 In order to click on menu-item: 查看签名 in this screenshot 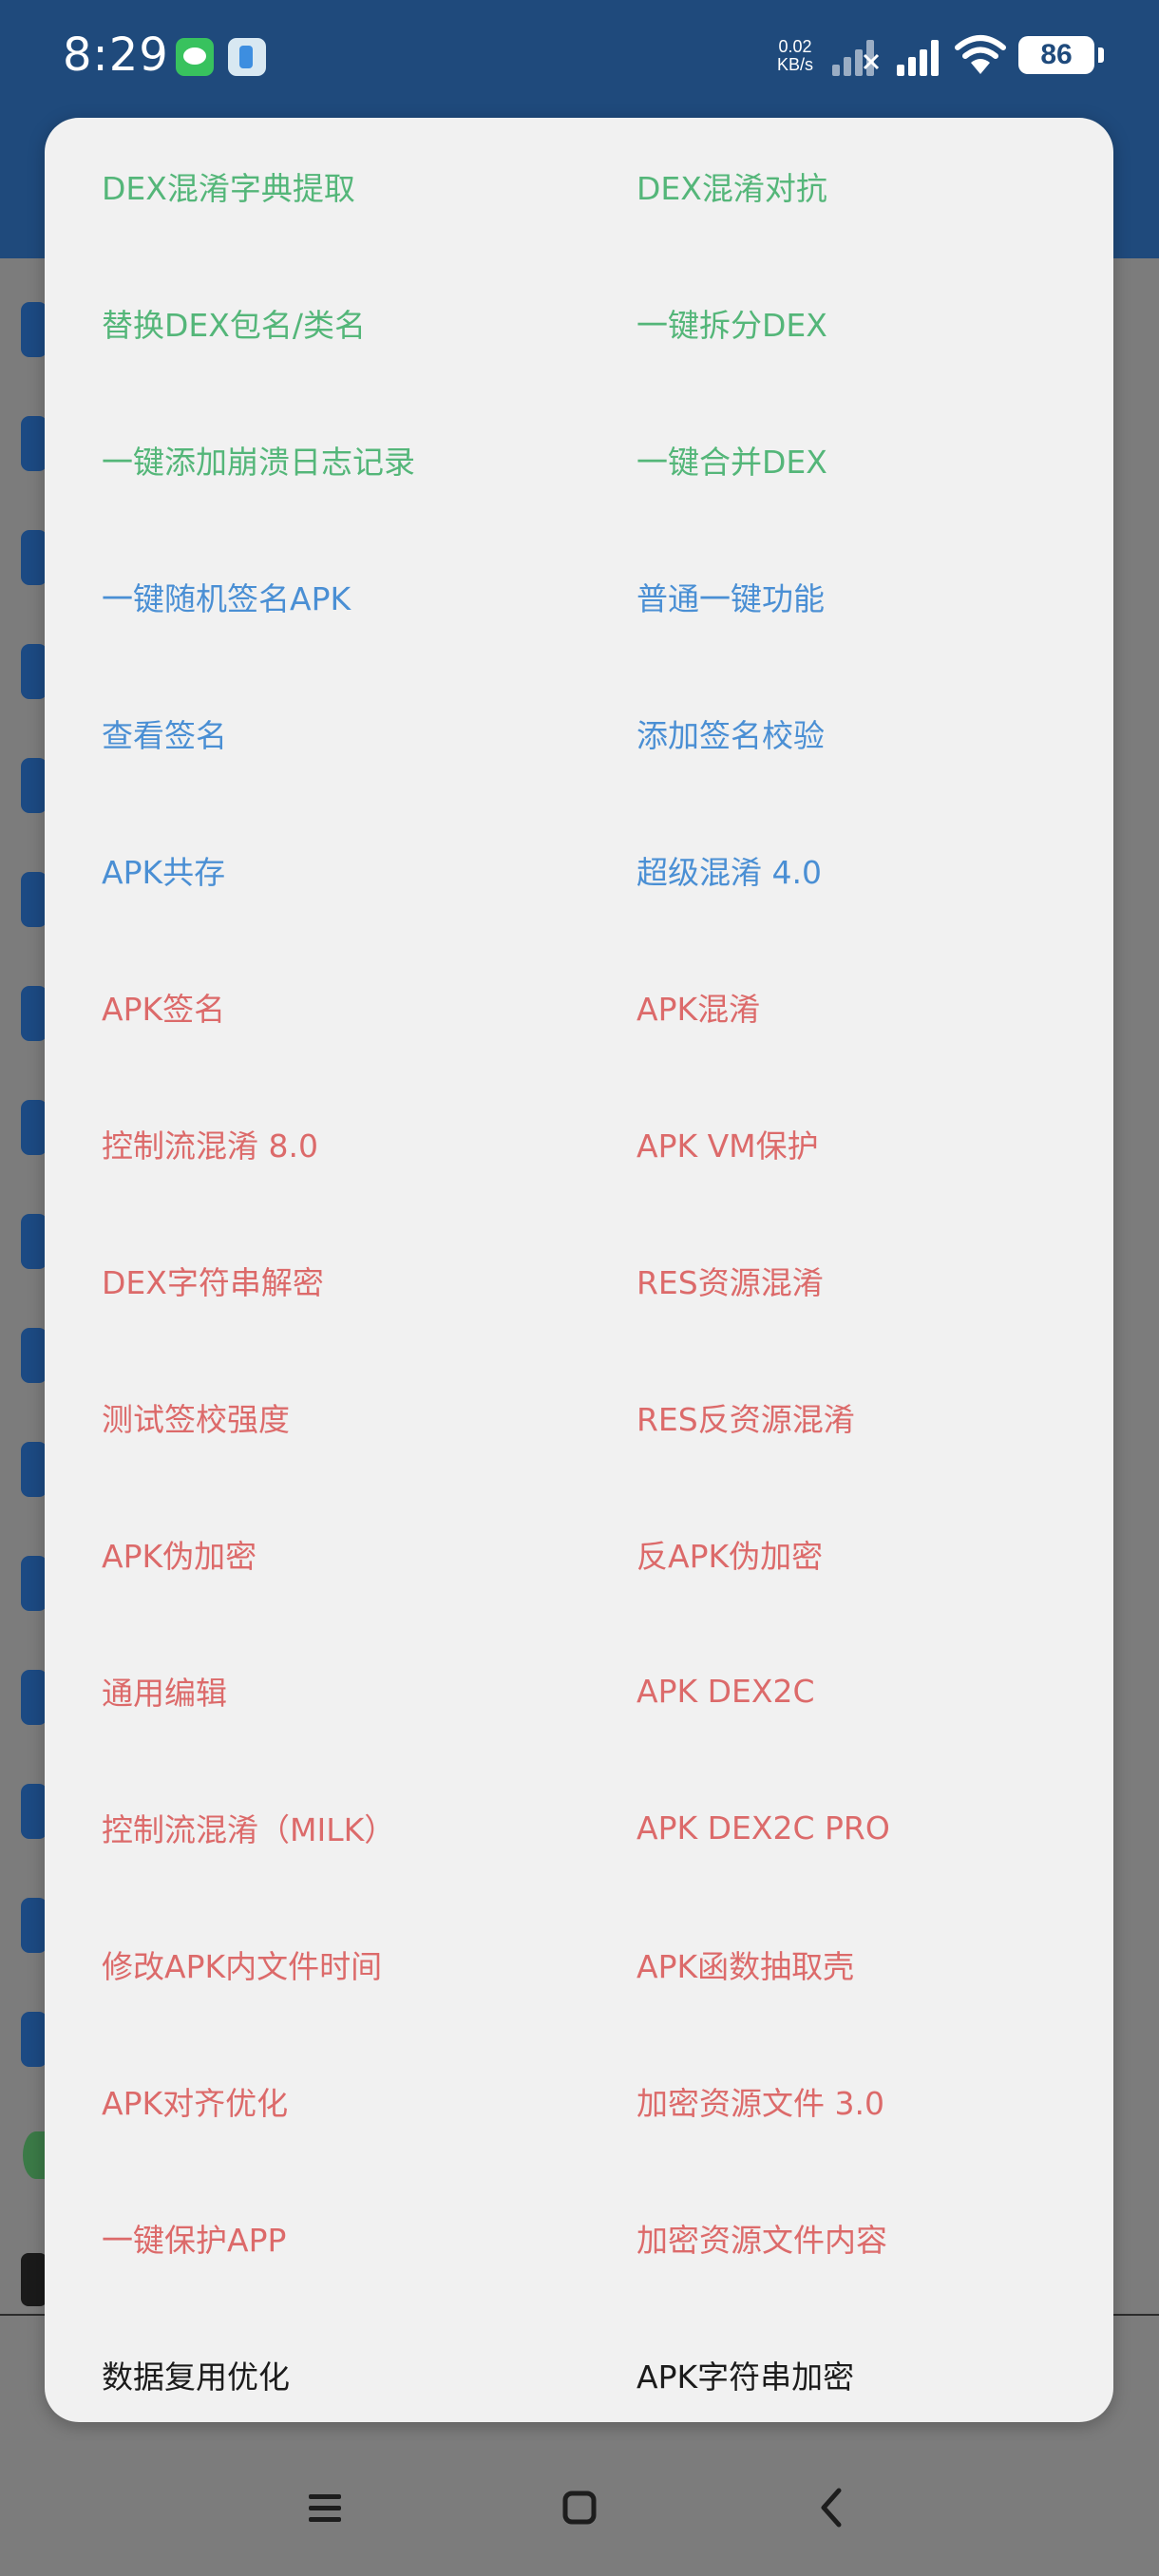, I will do `click(312, 733)`.